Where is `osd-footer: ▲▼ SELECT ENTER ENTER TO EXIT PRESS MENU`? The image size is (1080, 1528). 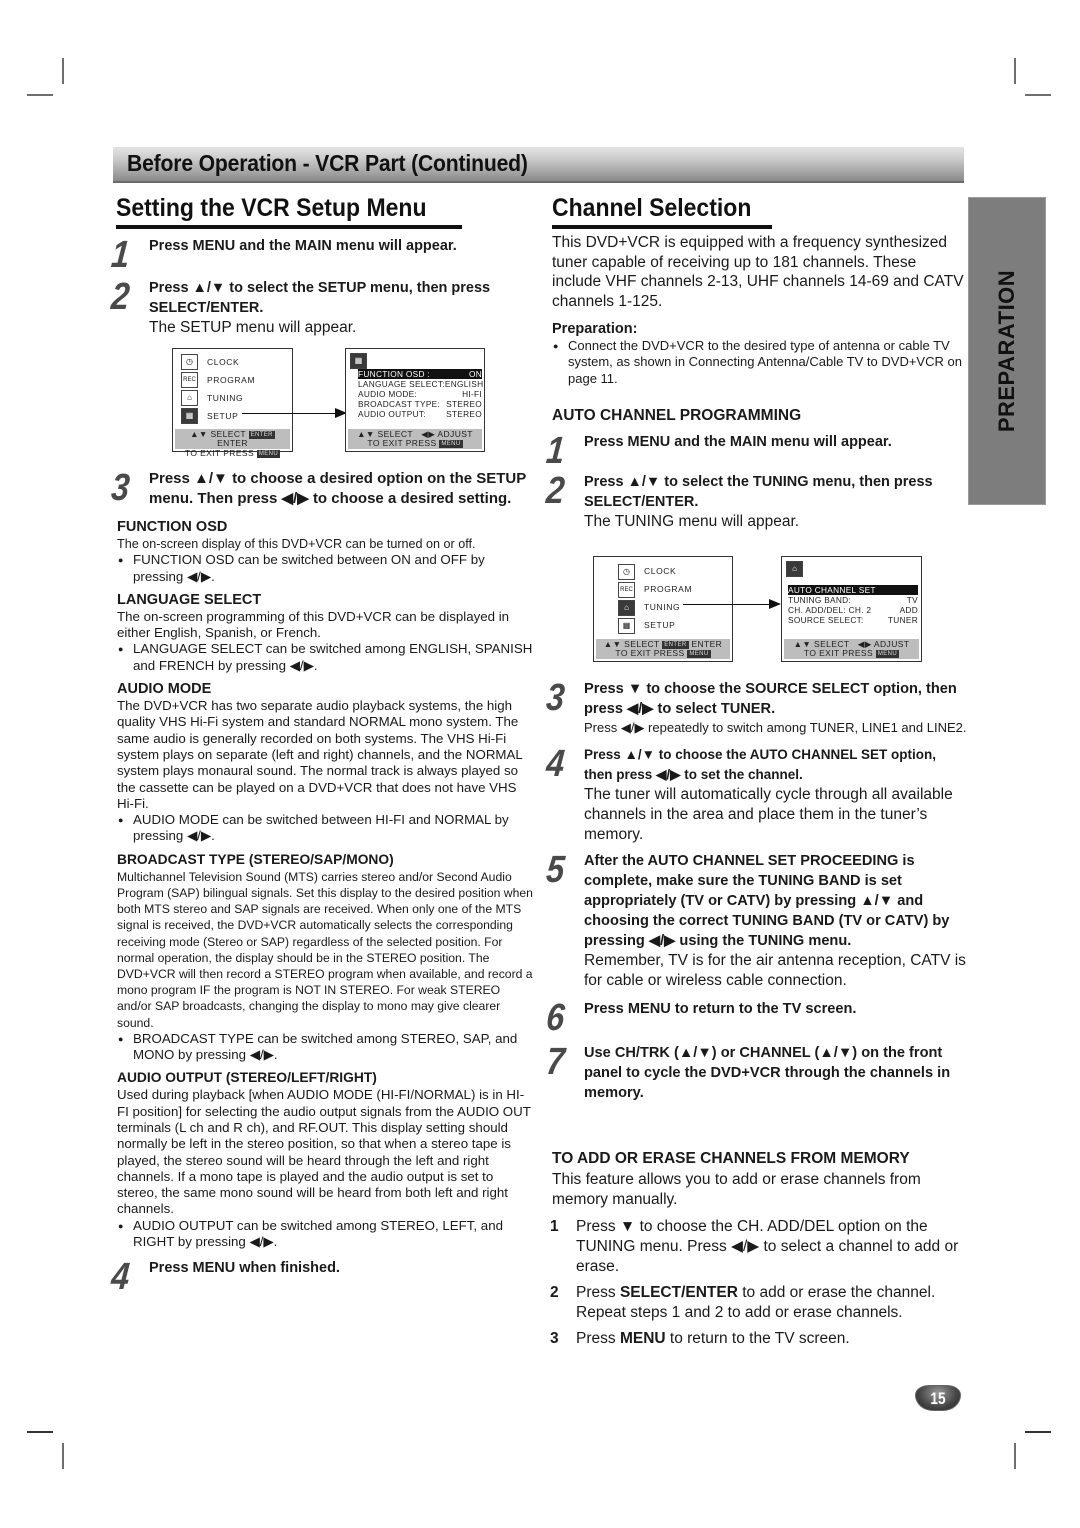 osd-footer: ▲▼ SELECT ENTER ENTER TO EXIT PRESS MENU is located at coordinates (232, 443).